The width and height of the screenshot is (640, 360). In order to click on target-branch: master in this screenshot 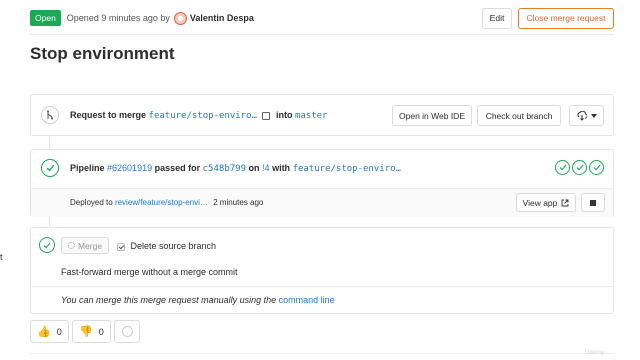, I will do `click(311, 116)`.